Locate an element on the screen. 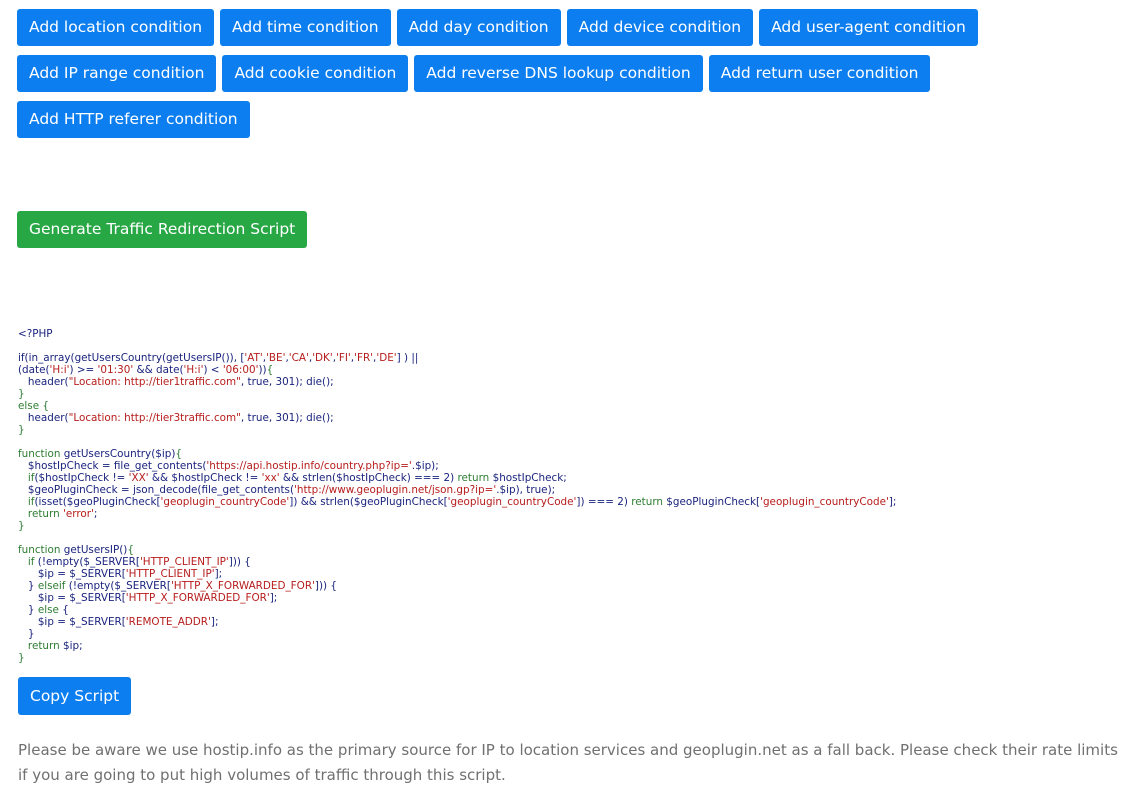  code-token: $hostIpCheck = file_get_contents( is located at coordinates (112, 466).